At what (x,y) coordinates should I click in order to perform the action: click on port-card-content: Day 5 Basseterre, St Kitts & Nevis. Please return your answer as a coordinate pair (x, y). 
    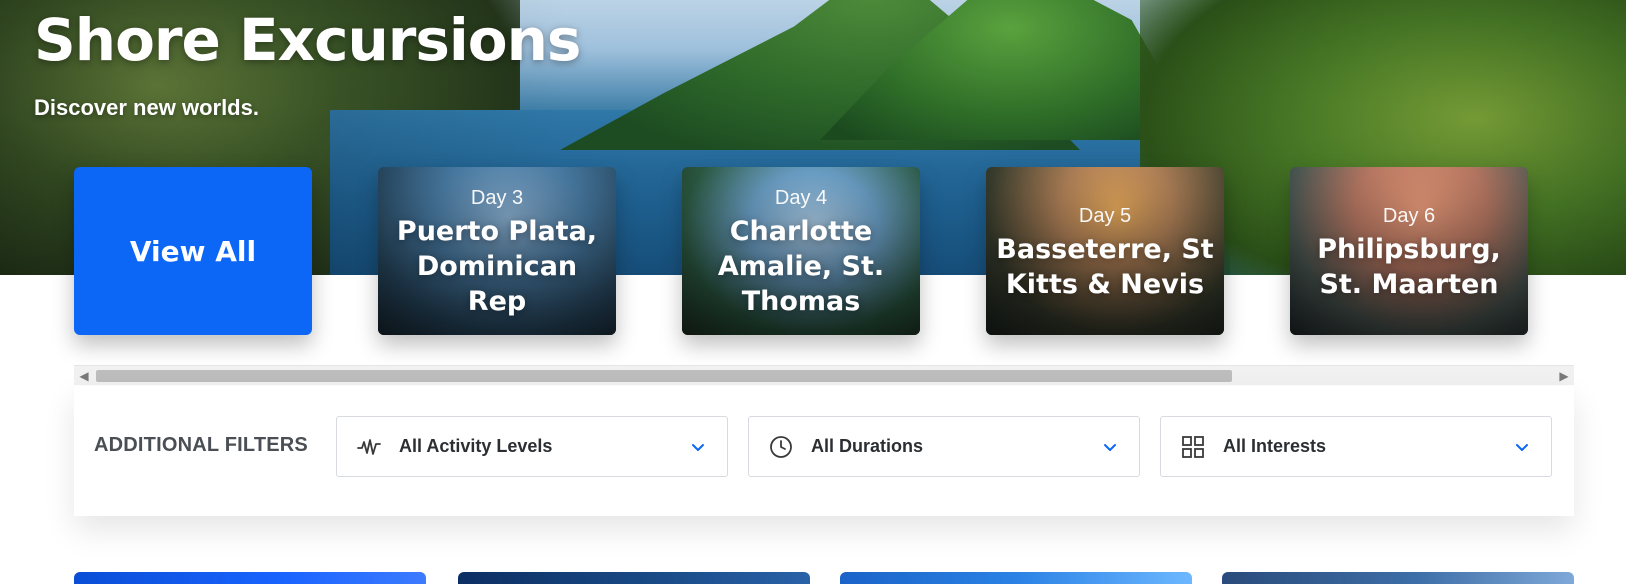
    Looking at the image, I should click on (1105, 253).